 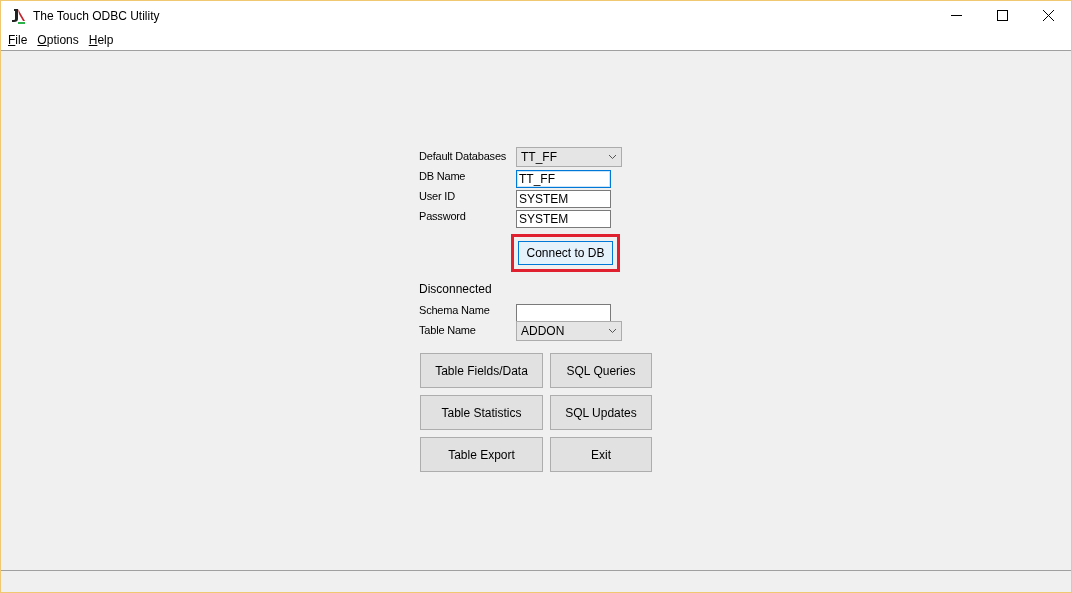 What do you see at coordinates (481, 370) in the screenshot?
I see `action-button: Table Fields/Data` at bounding box center [481, 370].